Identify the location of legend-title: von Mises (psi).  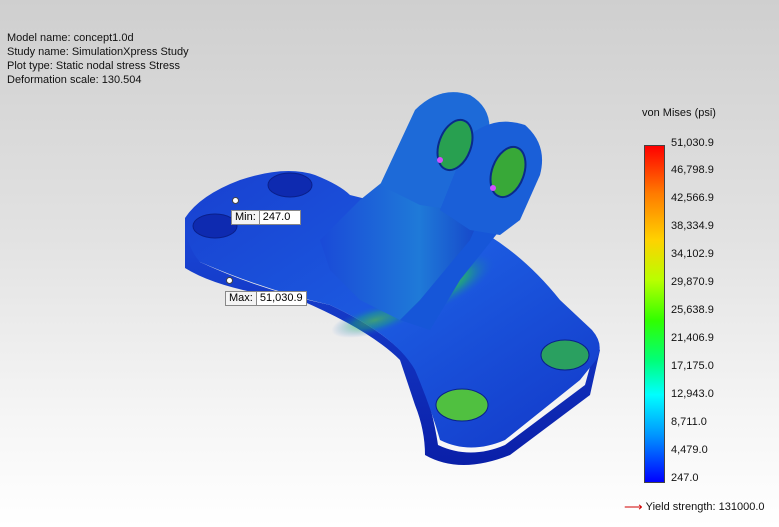
(679, 113).